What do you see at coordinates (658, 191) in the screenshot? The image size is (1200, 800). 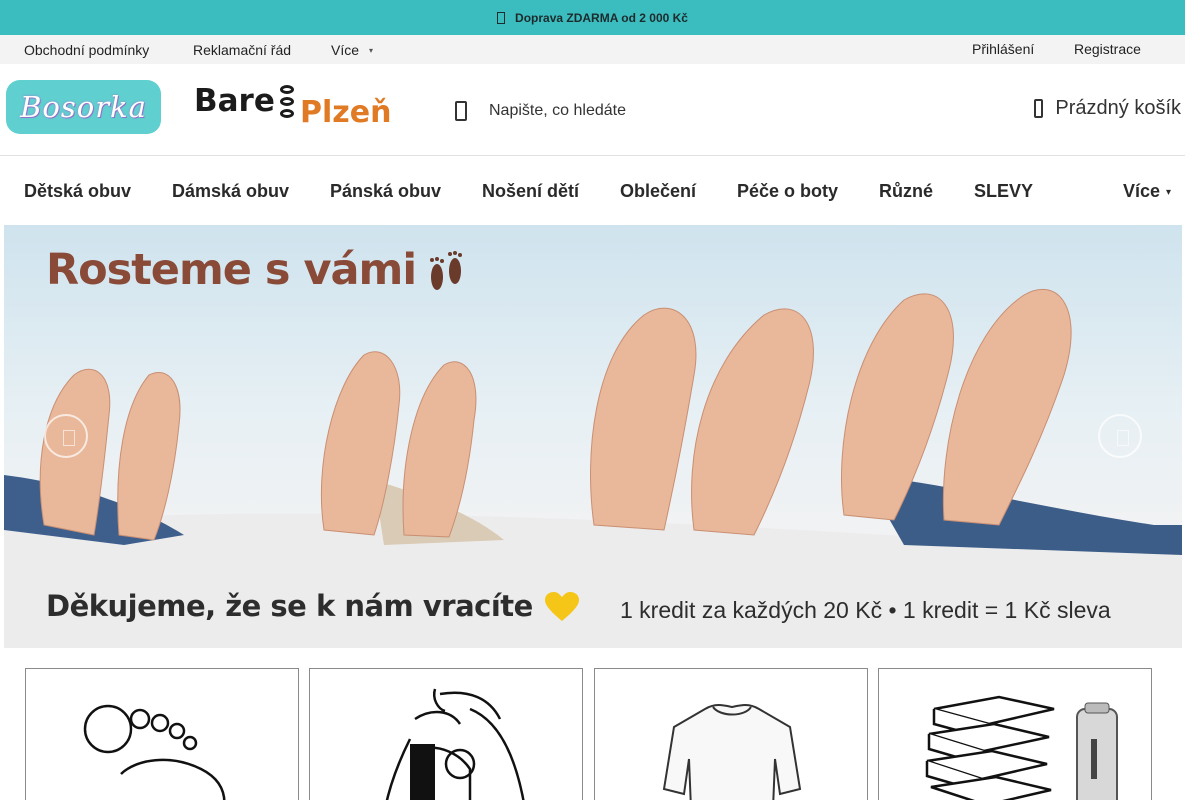 I see `nav-item-clothing: Oblečení` at bounding box center [658, 191].